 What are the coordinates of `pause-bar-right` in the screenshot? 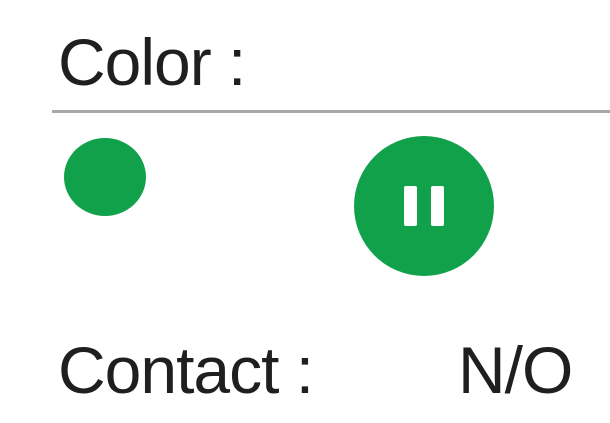 It's located at (437, 206).